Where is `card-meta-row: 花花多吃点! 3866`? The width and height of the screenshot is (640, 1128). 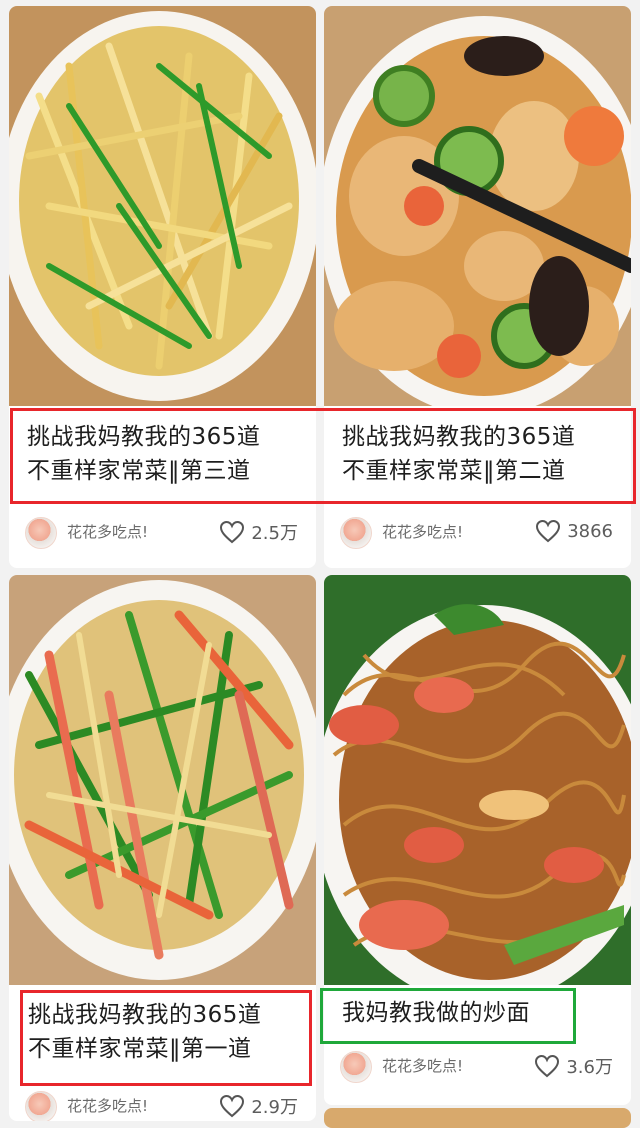 card-meta-row: 花花多吃点! 3866 is located at coordinates (477, 531).